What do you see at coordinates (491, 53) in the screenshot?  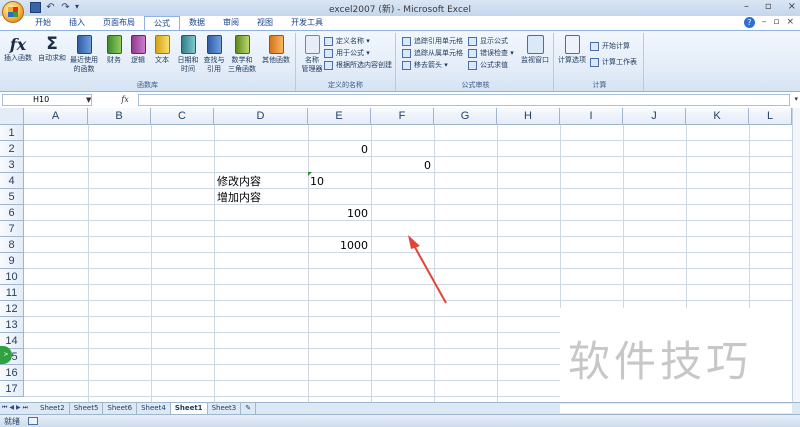 I see `error-checking-button: 错误检查 ▾` at bounding box center [491, 53].